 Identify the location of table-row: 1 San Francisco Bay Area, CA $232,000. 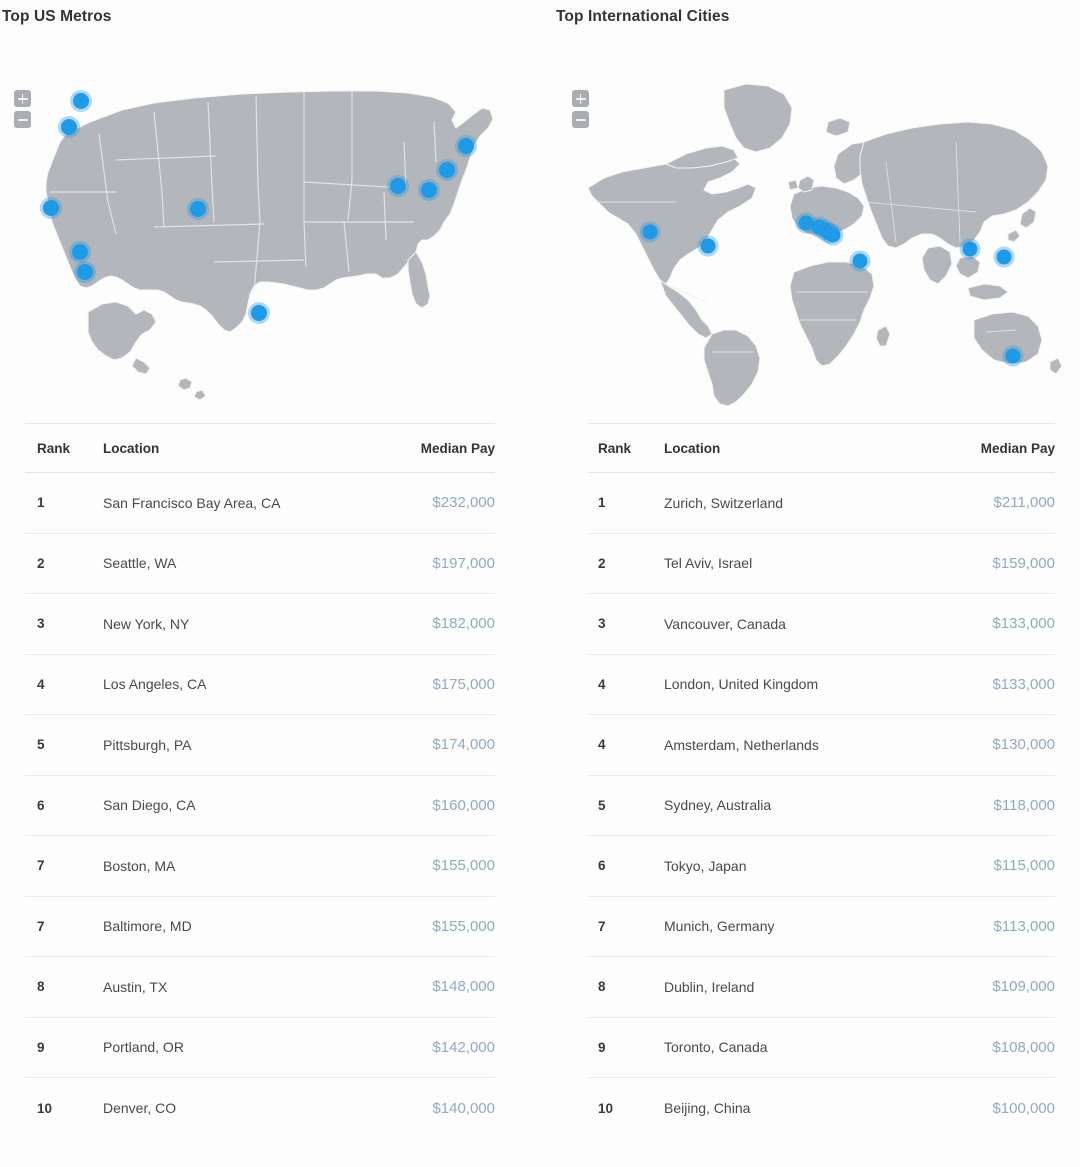
(260, 503).